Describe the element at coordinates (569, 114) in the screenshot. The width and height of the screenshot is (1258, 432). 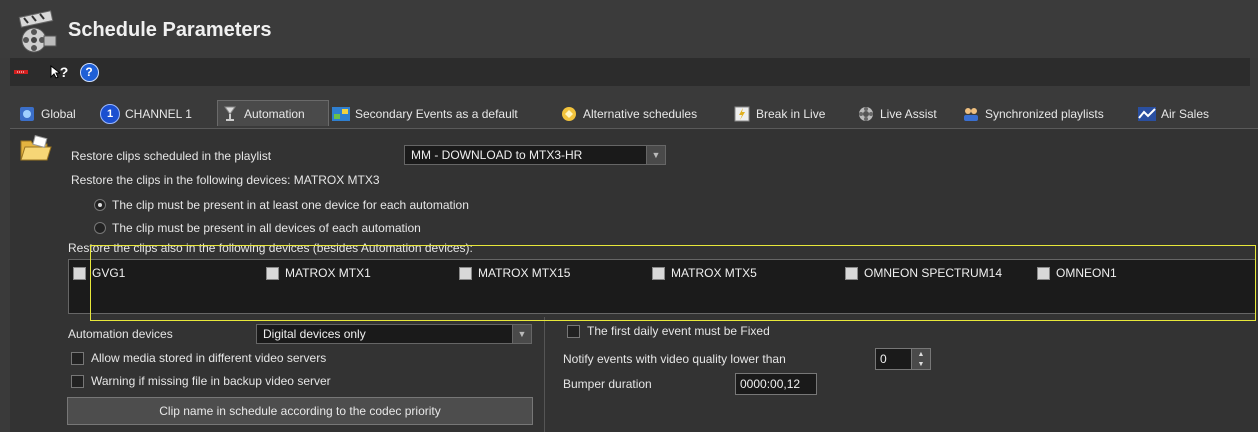
I see `alternative-schedules-icon` at that location.